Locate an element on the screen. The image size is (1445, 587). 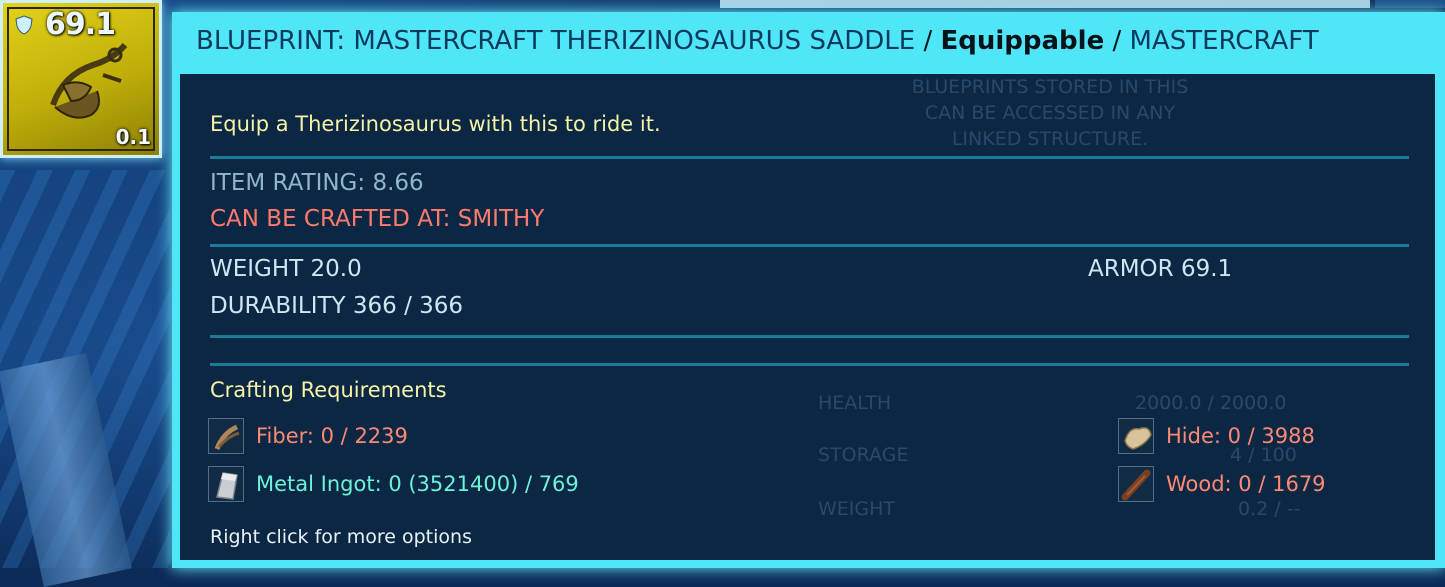
background-panel-edge-right is located at coordinates (1410, 4).